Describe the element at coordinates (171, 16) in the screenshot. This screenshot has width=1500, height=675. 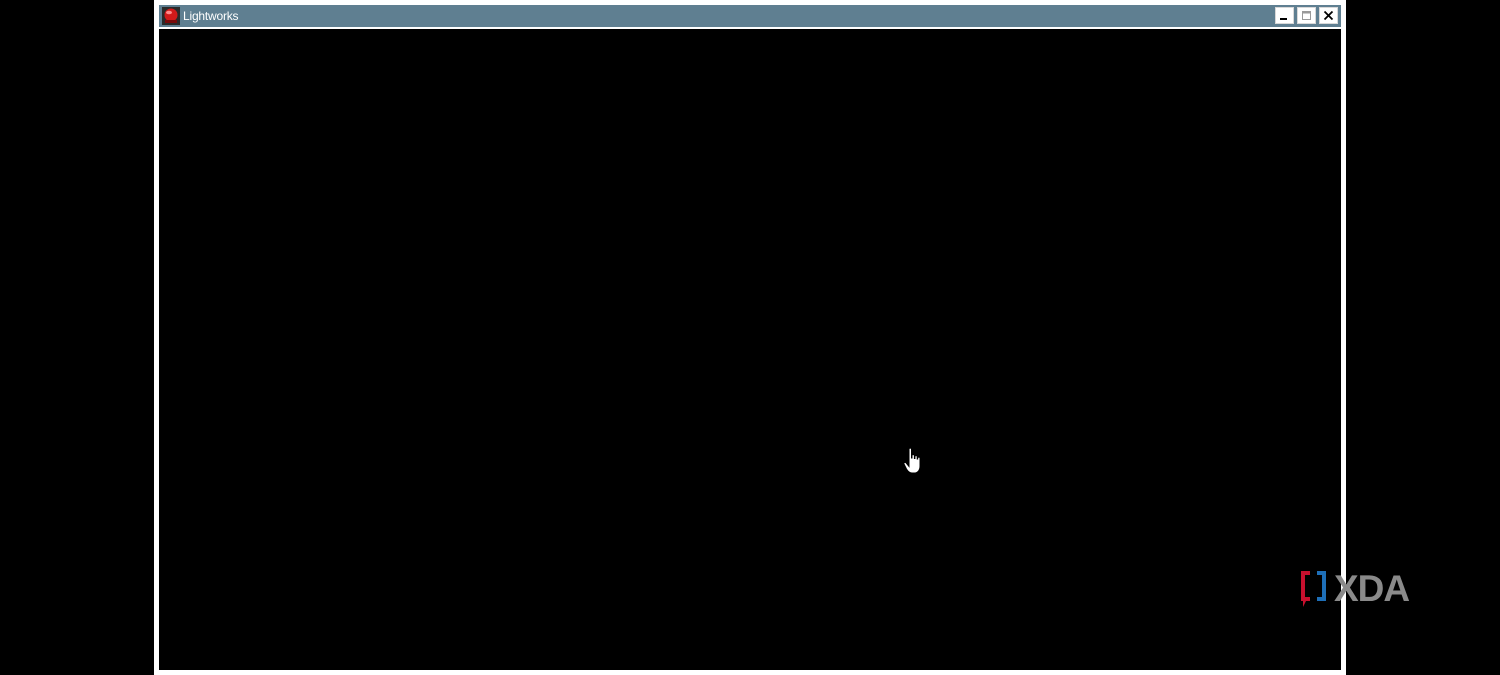
I see `lightworks-app-icon` at that location.